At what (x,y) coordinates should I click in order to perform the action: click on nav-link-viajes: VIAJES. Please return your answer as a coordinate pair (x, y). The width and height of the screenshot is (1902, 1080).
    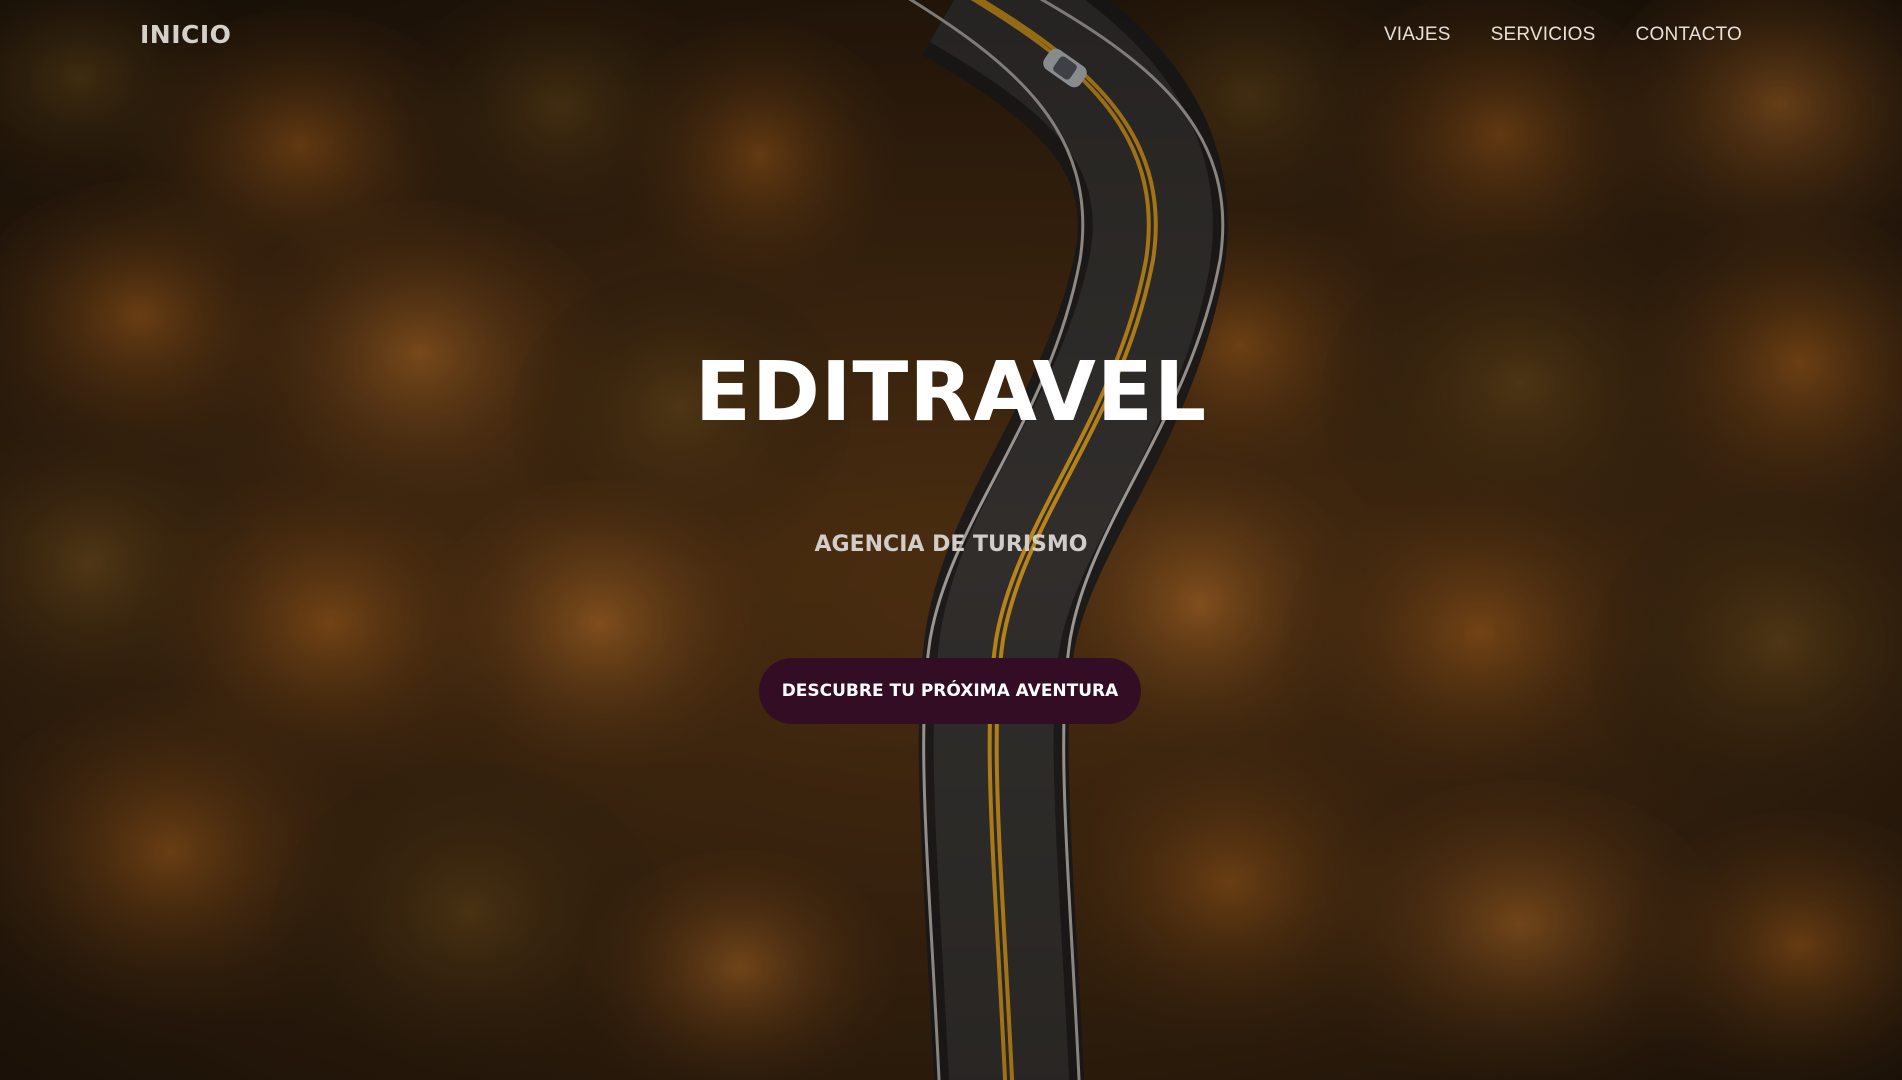
    Looking at the image, I should click on (1417, 35).